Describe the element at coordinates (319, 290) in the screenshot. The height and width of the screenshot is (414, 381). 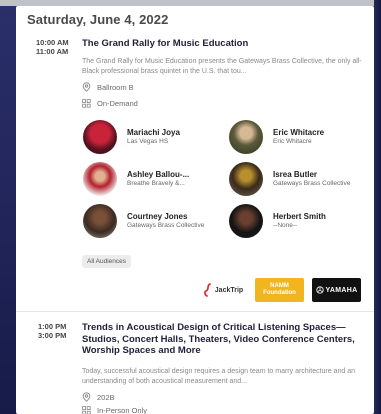
I see `yamaha-logo` at that location.